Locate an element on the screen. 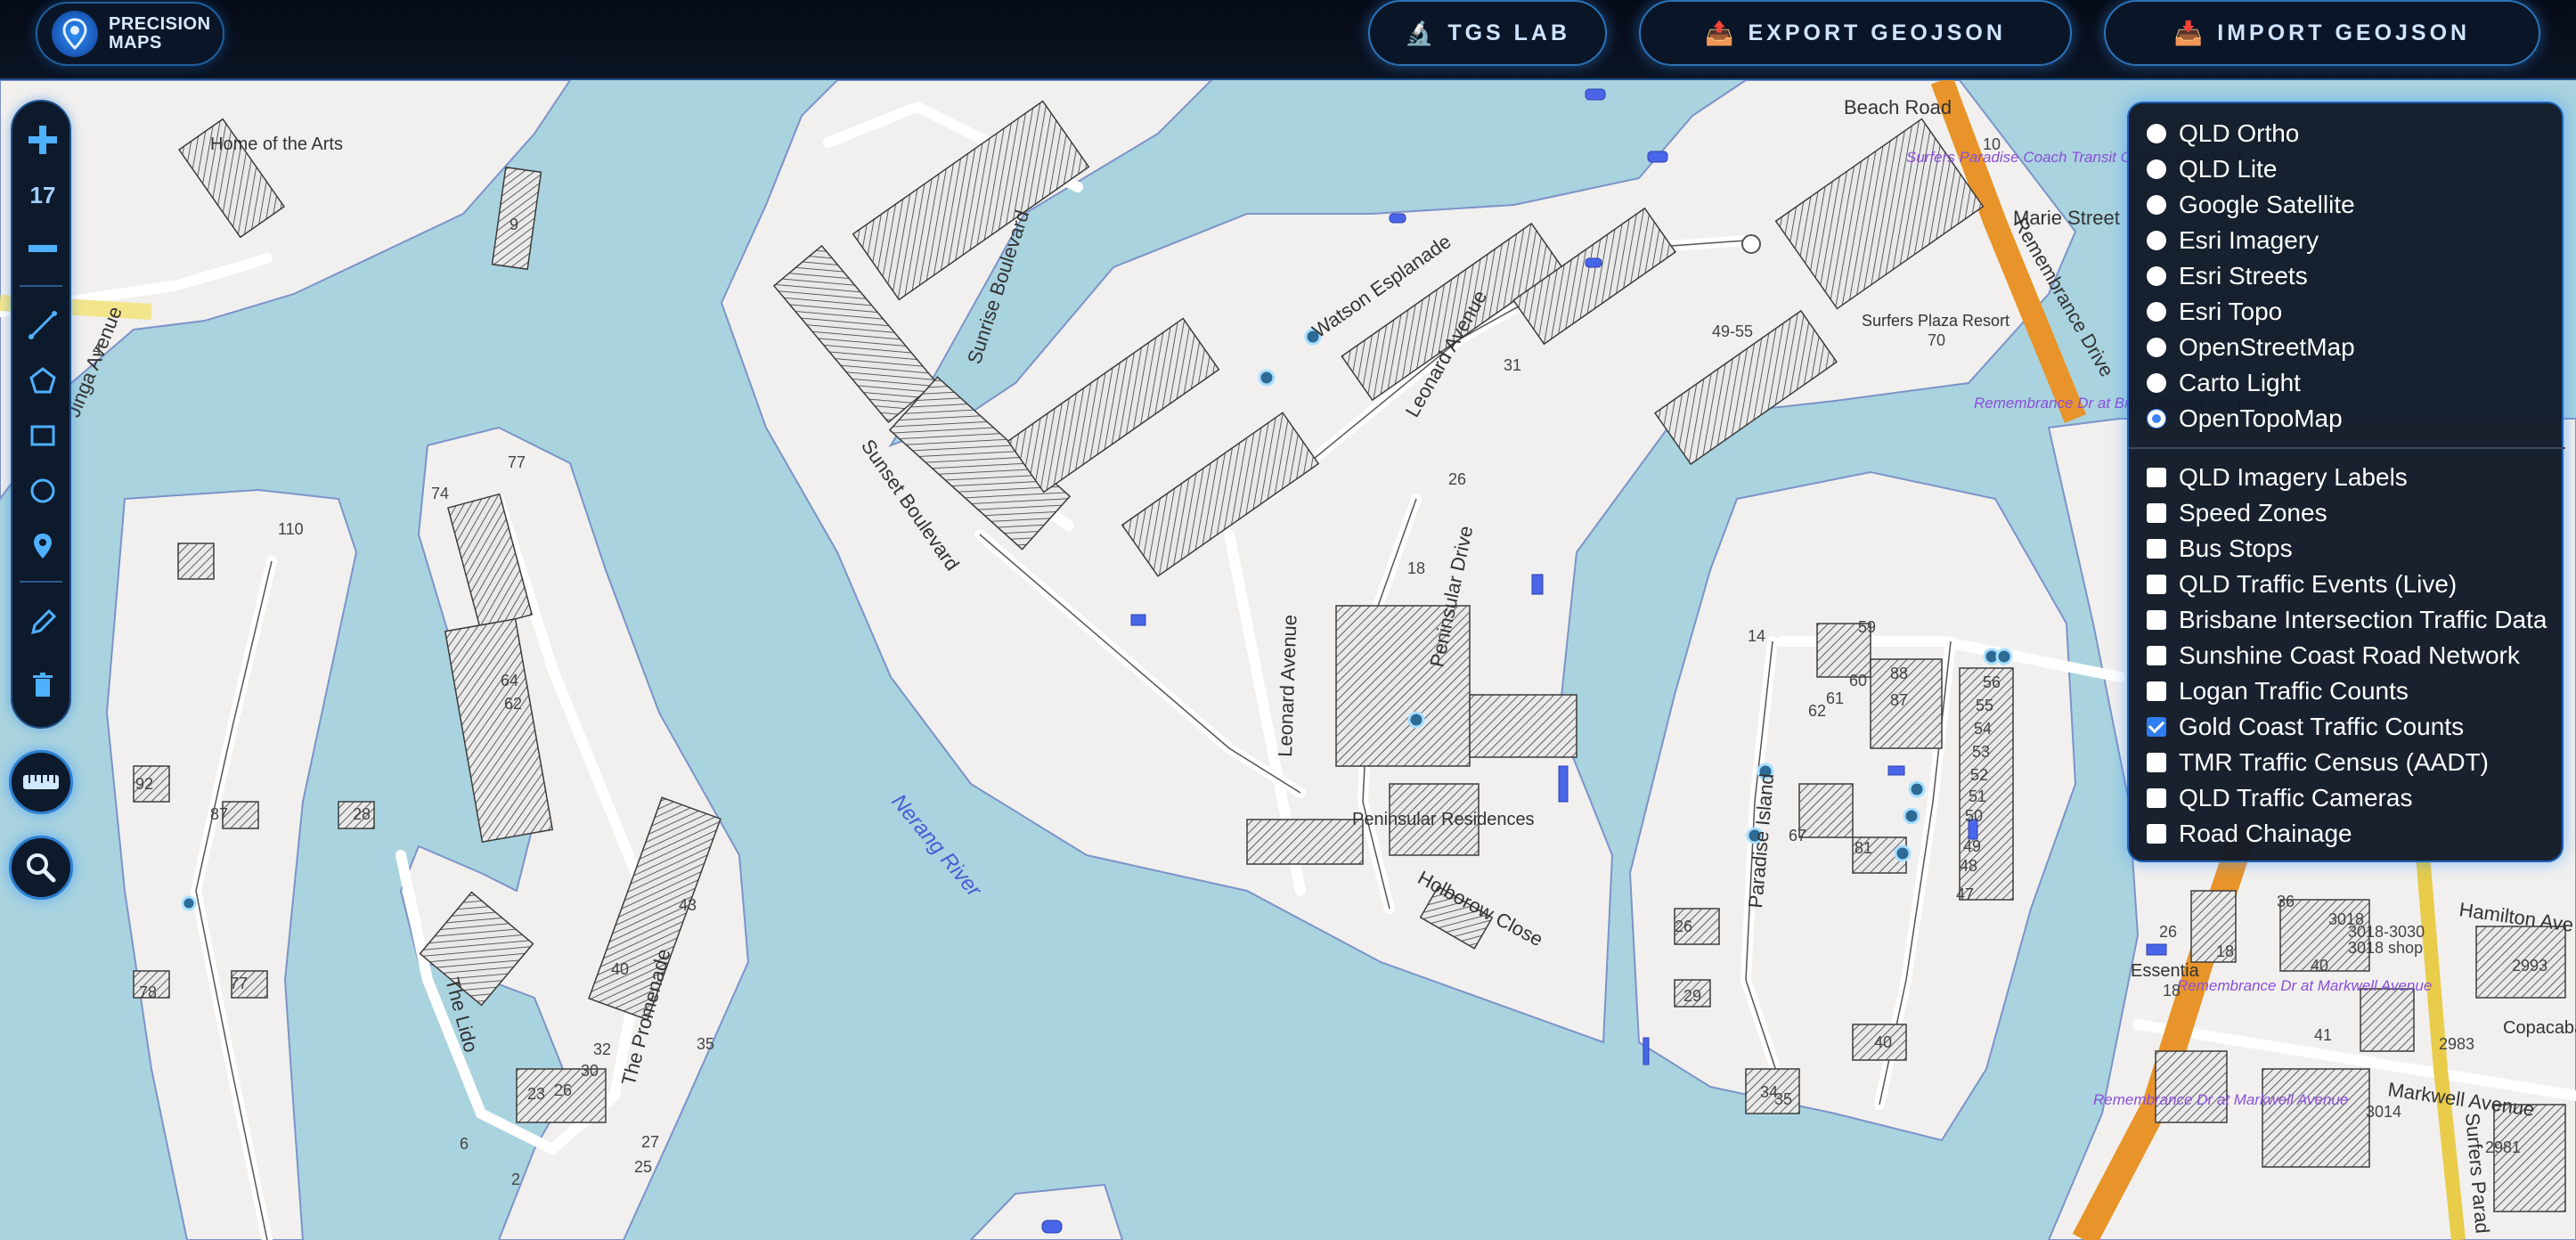  base-layer-option: Esri Streets is located at coordinates (2354, 276).